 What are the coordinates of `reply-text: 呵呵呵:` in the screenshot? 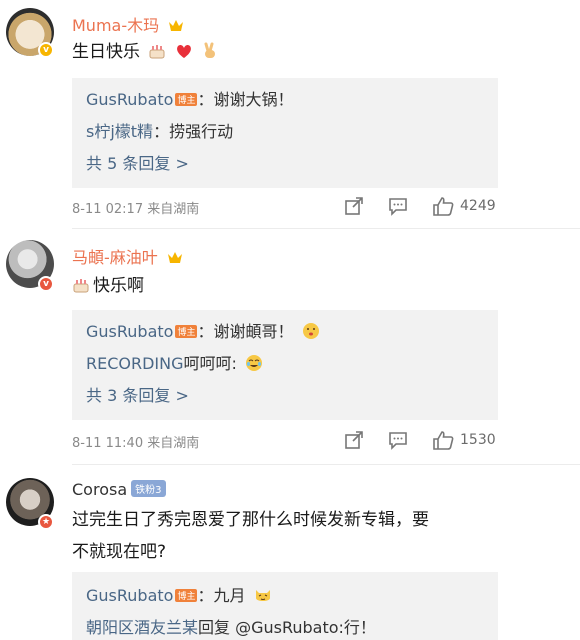 It's located at (210, 363).